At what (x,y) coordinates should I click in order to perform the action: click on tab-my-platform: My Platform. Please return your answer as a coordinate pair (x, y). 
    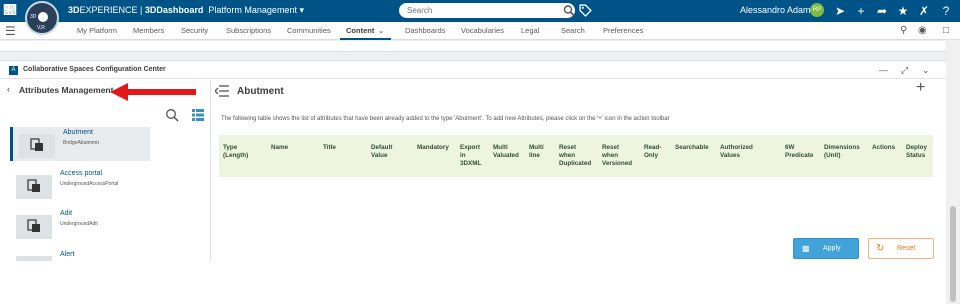
    Looking at the image, I should click on (97, 30).